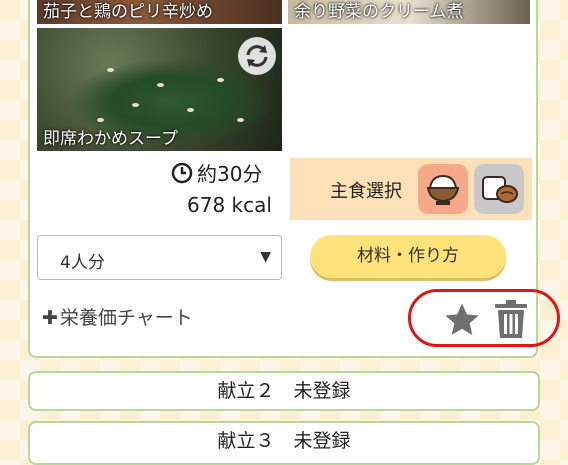 Image resolution: width=568 pixels, height=465 pixels. I want to click on nutrition-chart-link: ✚ 栄養価チャート, so click(117, 316).